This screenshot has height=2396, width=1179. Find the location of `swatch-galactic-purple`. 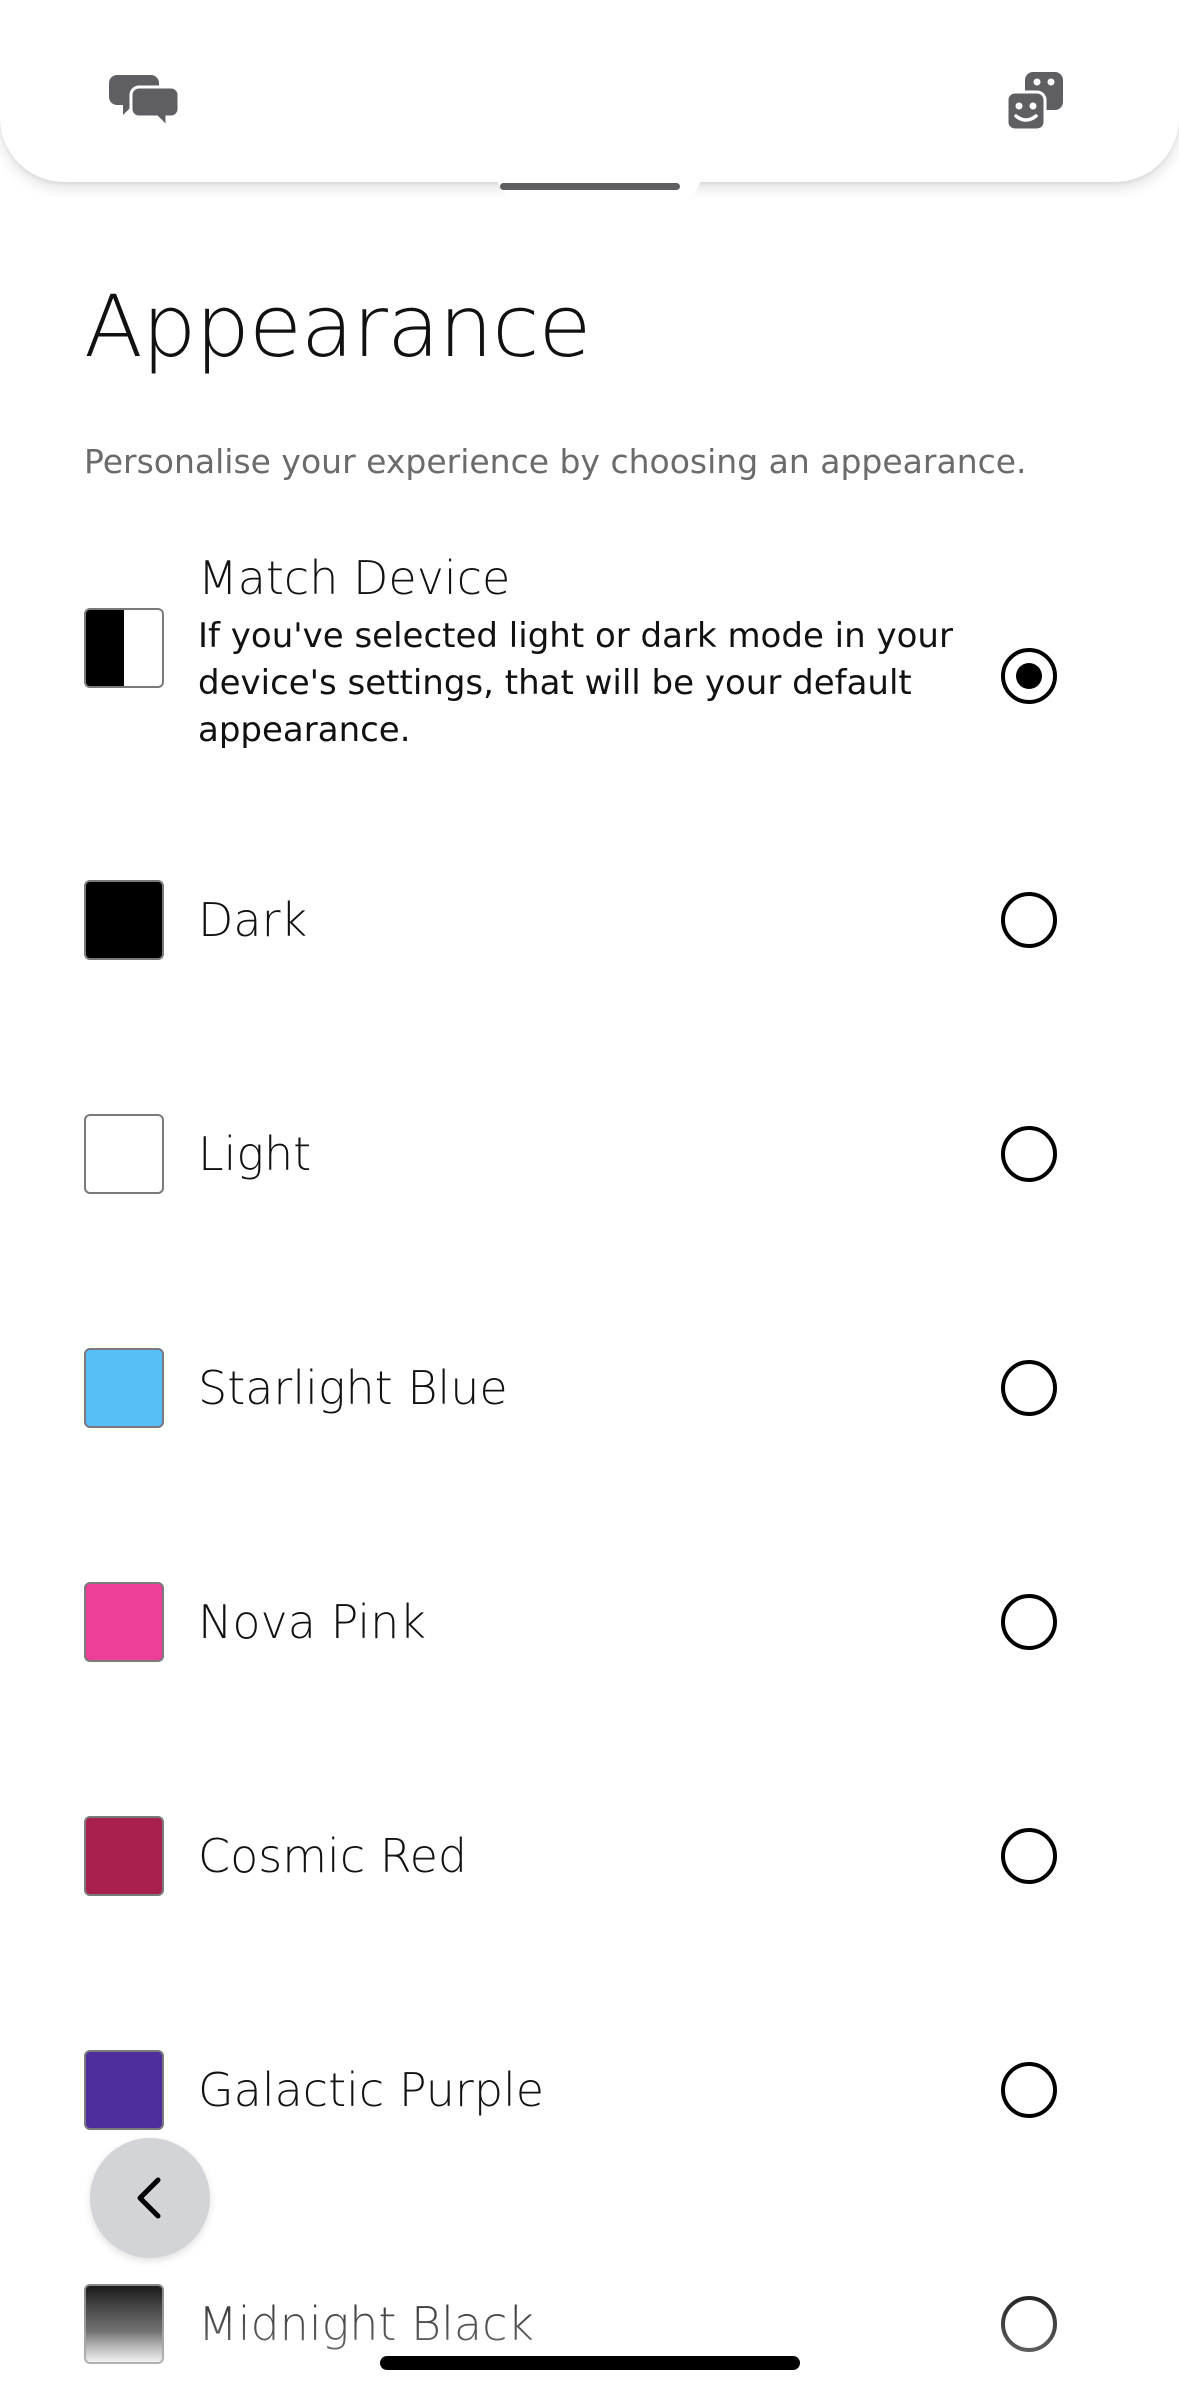

swatch-galactic-purple is located at coordinates (124, 2090).